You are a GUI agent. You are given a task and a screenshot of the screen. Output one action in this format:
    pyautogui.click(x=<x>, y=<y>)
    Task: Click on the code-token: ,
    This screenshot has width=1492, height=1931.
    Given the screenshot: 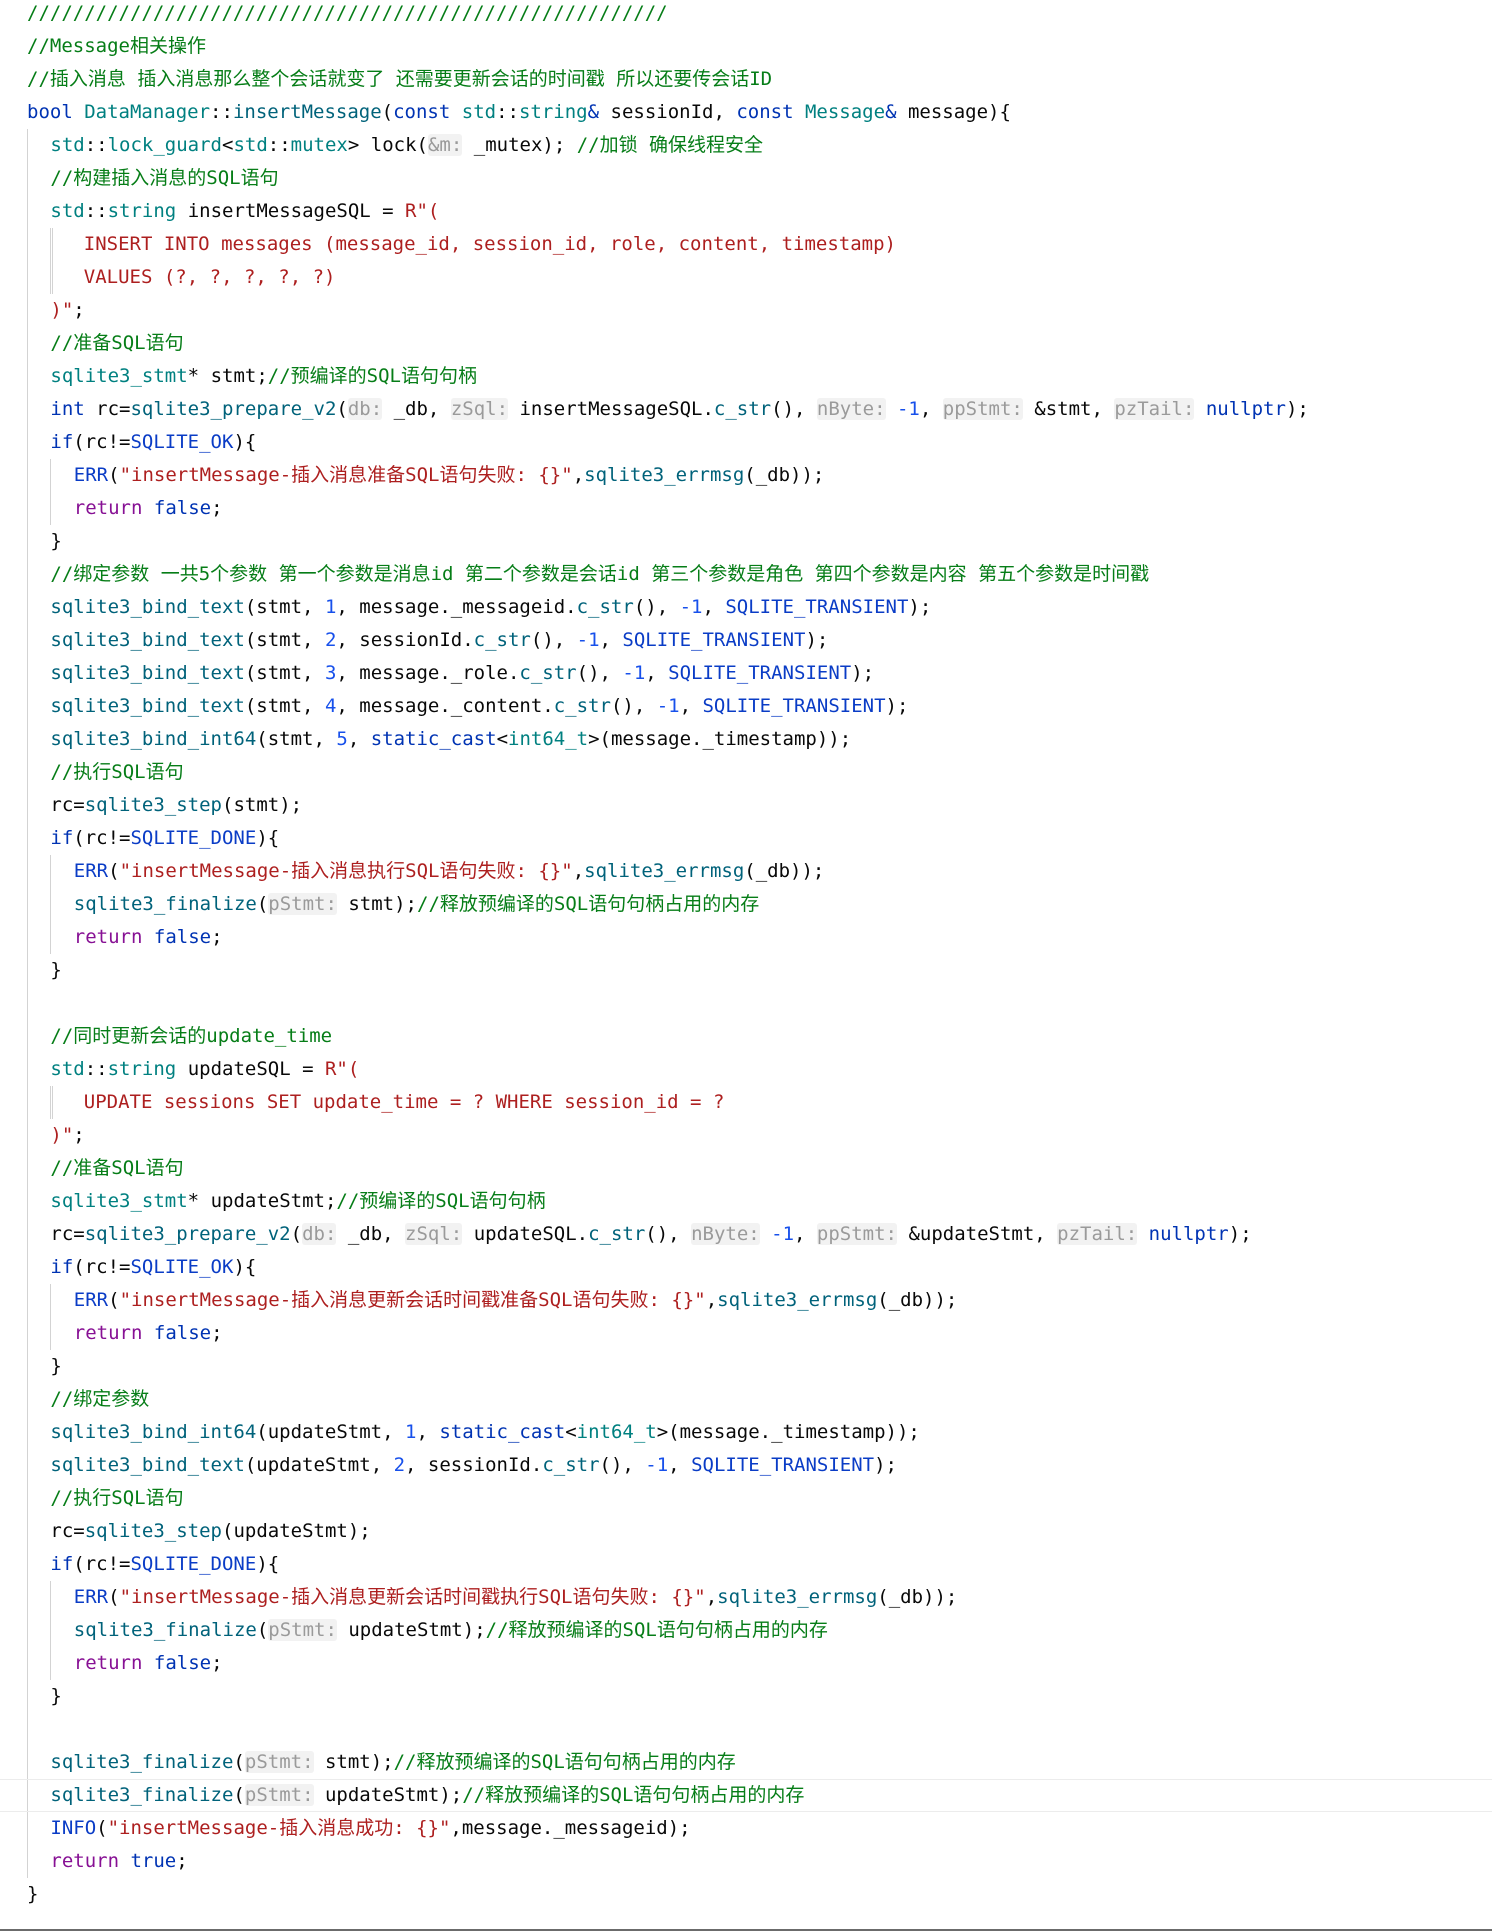 What is the action you would take?
    pyautogui.click(x=578, y=475)
    